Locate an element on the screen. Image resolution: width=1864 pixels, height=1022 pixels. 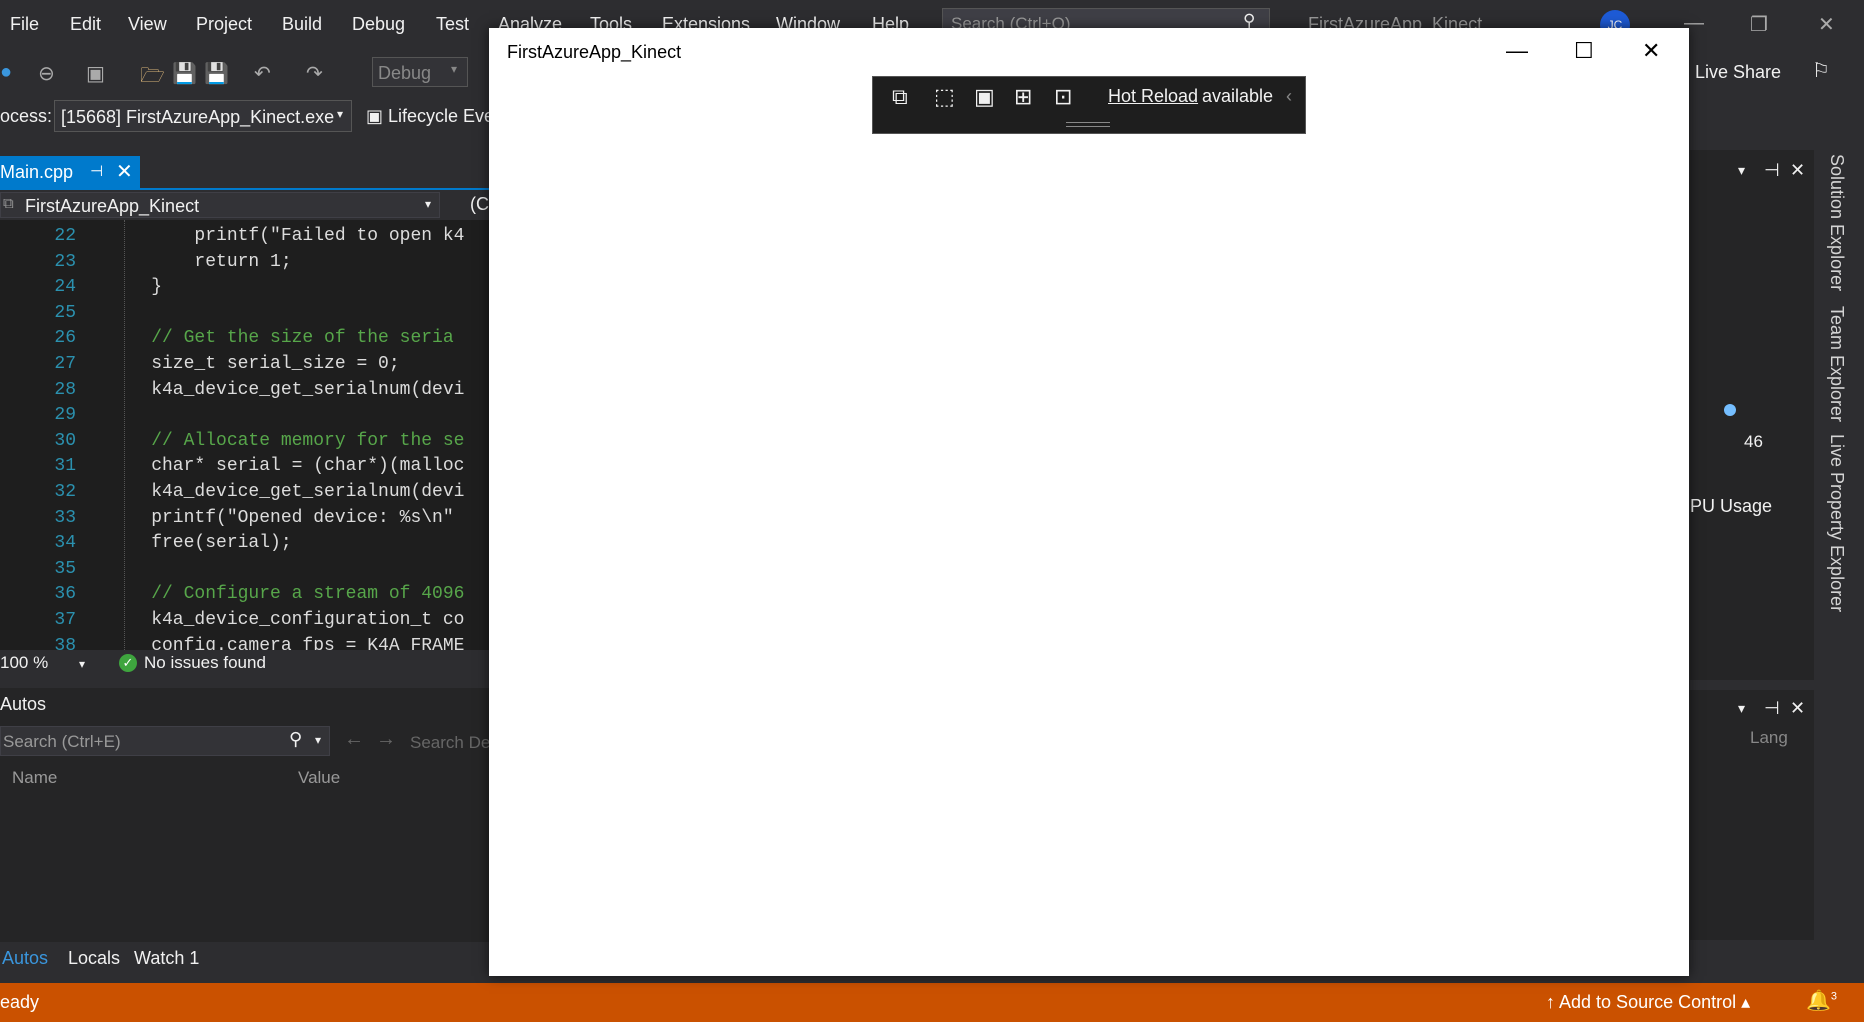
column-header-name: Name is located at coordinates (34, 778).